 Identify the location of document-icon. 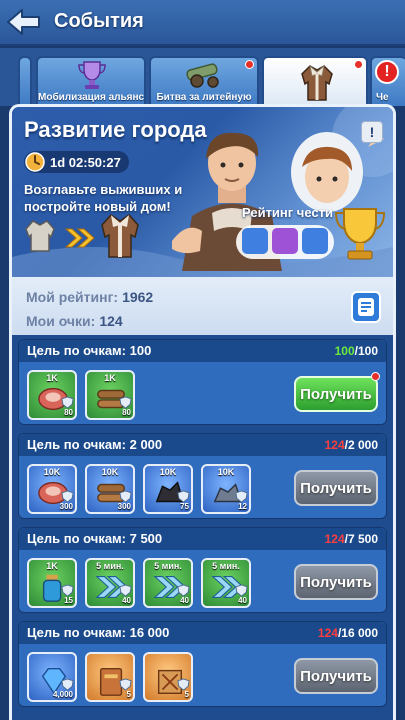
(366, 307).